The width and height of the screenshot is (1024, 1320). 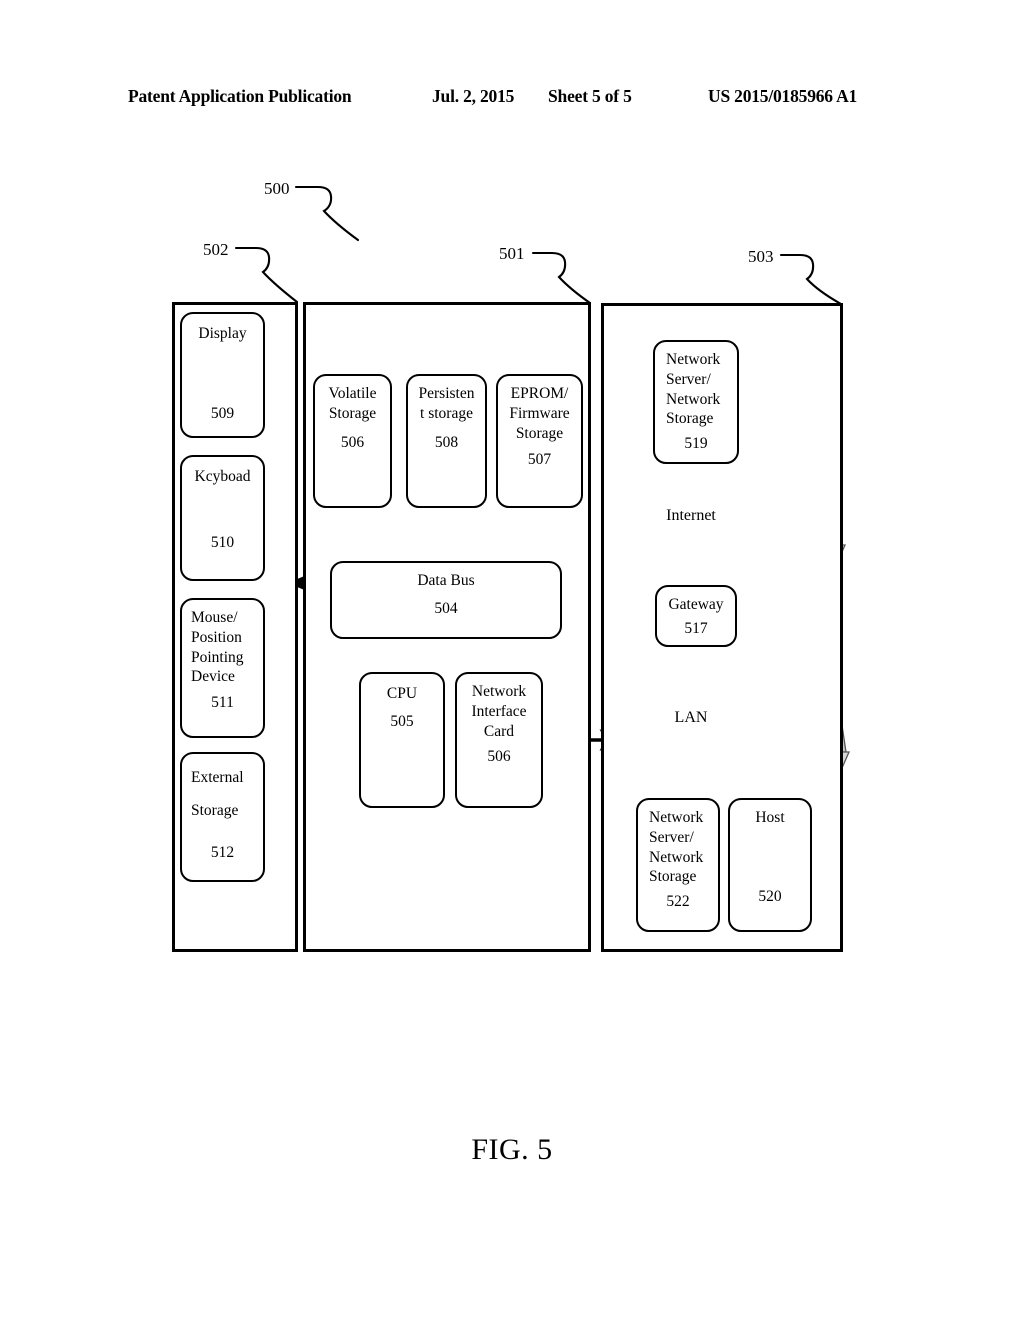 What do you see at coordinates (216, 249) in the screenshot?
I see `ref-numeral-502: 502` at bounding box center [216, 249].